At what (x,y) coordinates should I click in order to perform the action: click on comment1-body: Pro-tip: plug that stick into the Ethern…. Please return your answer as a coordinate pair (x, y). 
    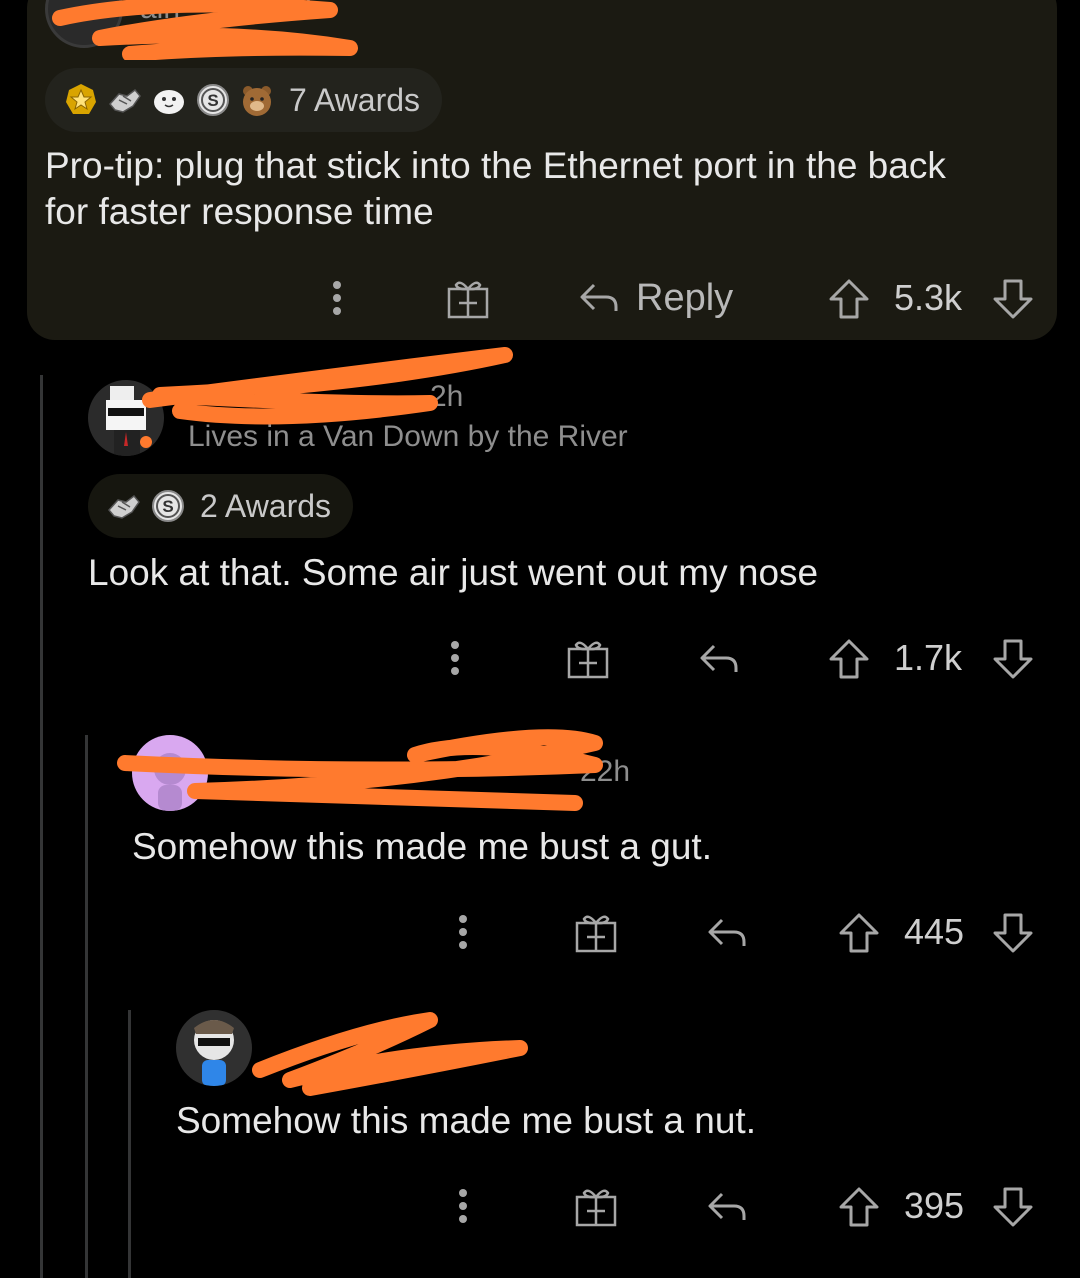
    Looking at the image, I should click on (495, 189).